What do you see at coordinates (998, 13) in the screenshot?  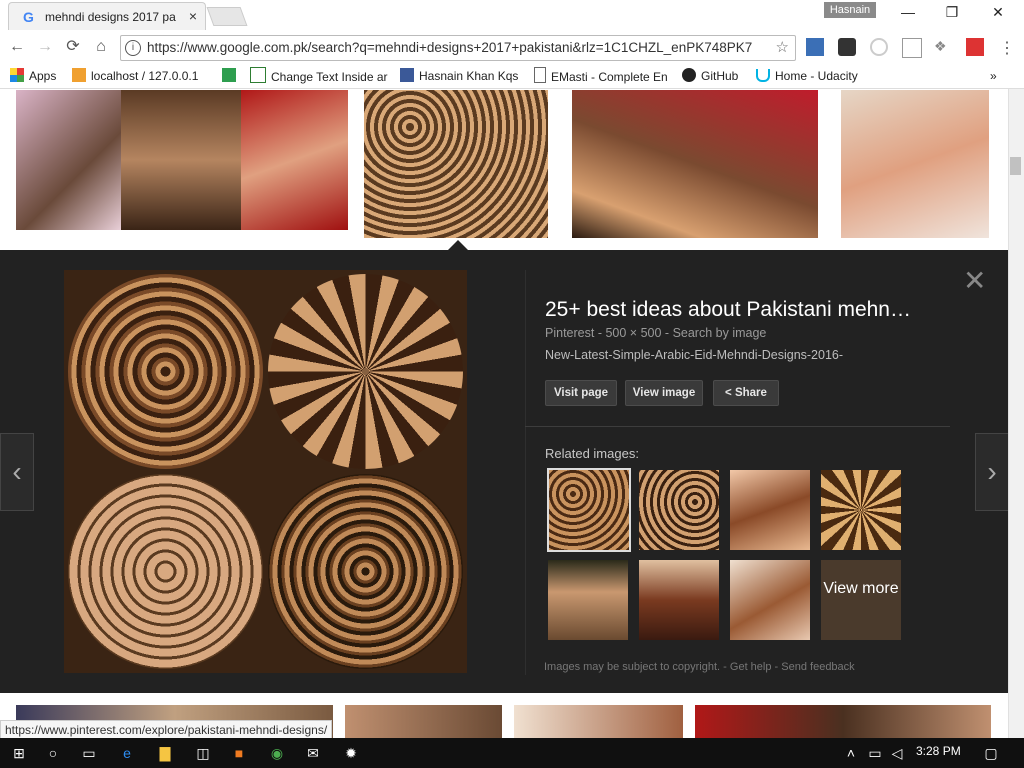 I see `window-close-button: ✕` at bounding box center [998, 13].